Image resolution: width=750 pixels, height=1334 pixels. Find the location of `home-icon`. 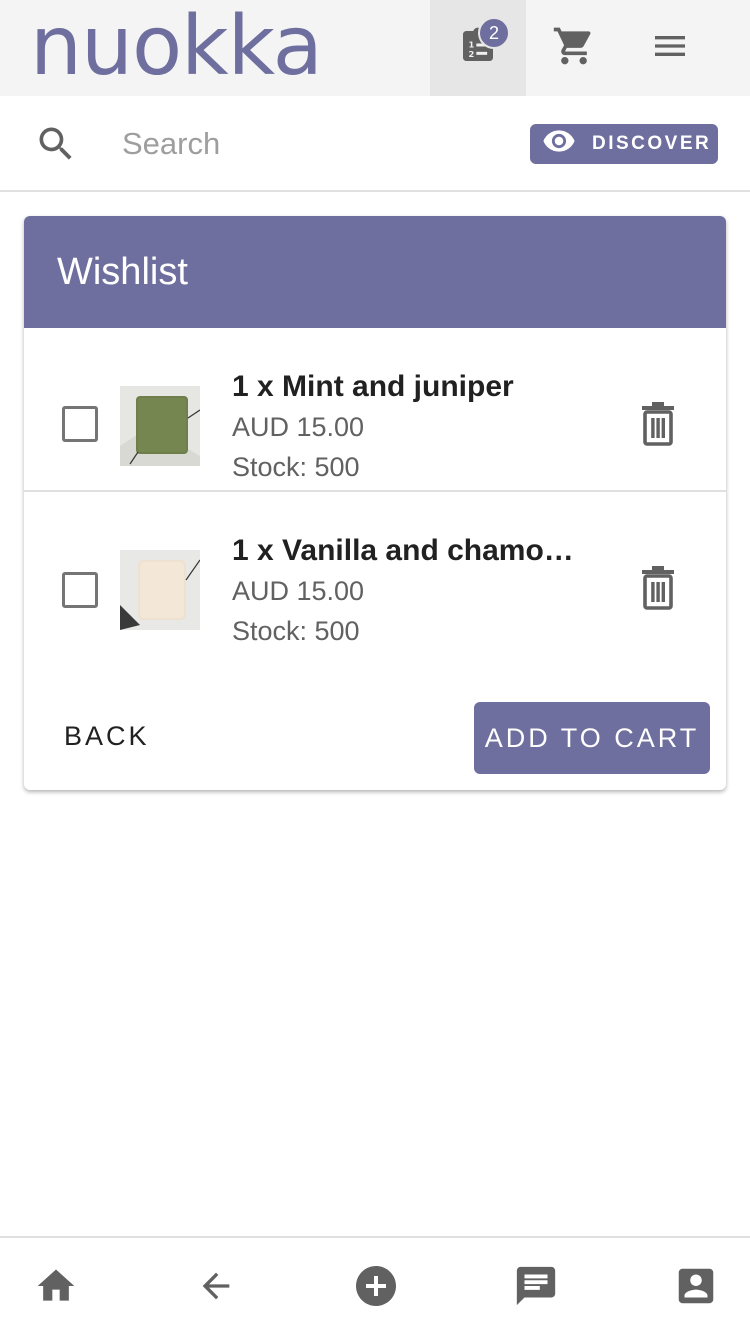

home-icon is located at coordinates (56, 1288).